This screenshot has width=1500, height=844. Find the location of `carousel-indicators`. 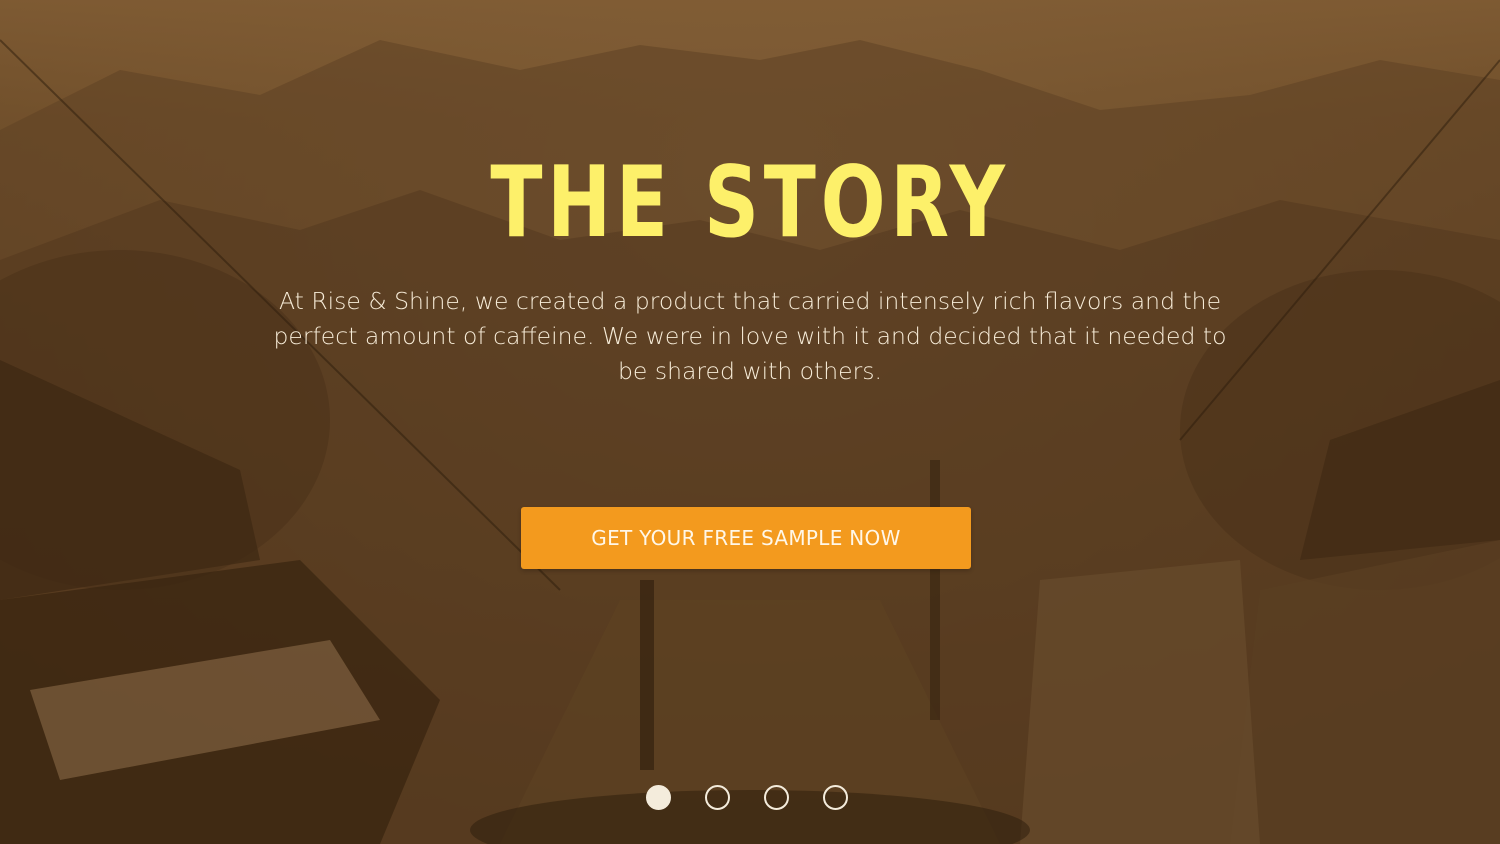

carousel-indicators is located at coordinates (747, 797).